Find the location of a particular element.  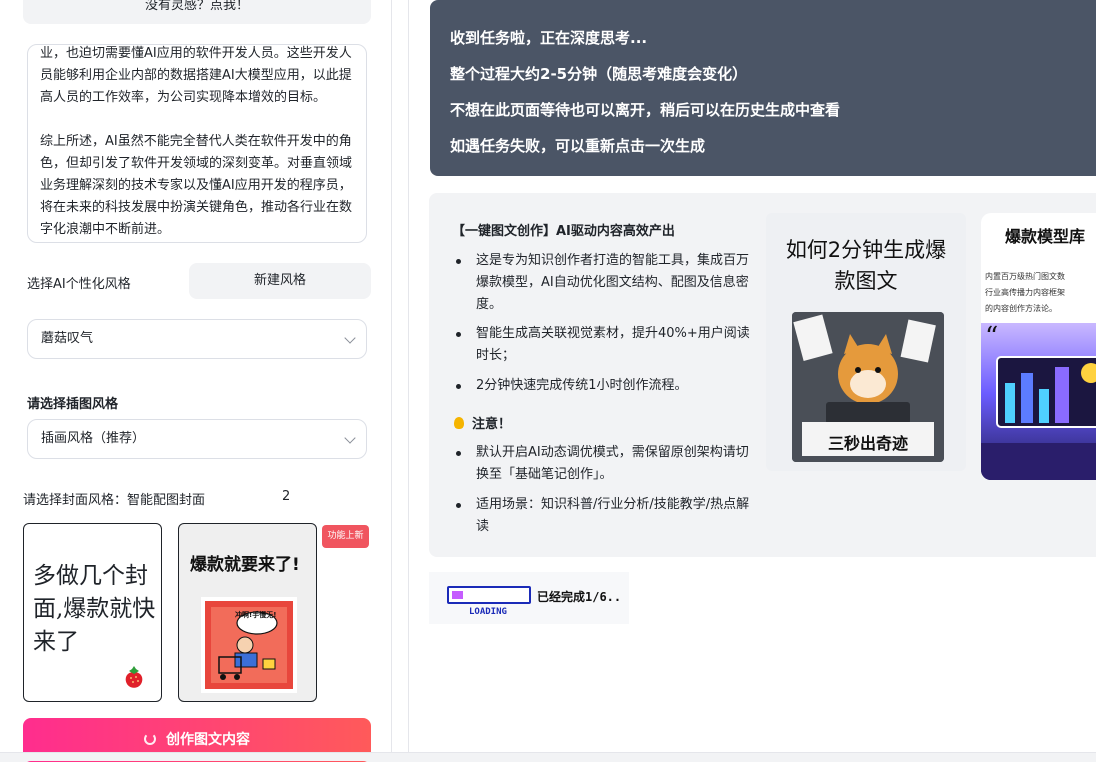

note-bullet: 适用场景：知识科普/行业分析/技能教学/热点解读 is located at coordinates (606, 516).